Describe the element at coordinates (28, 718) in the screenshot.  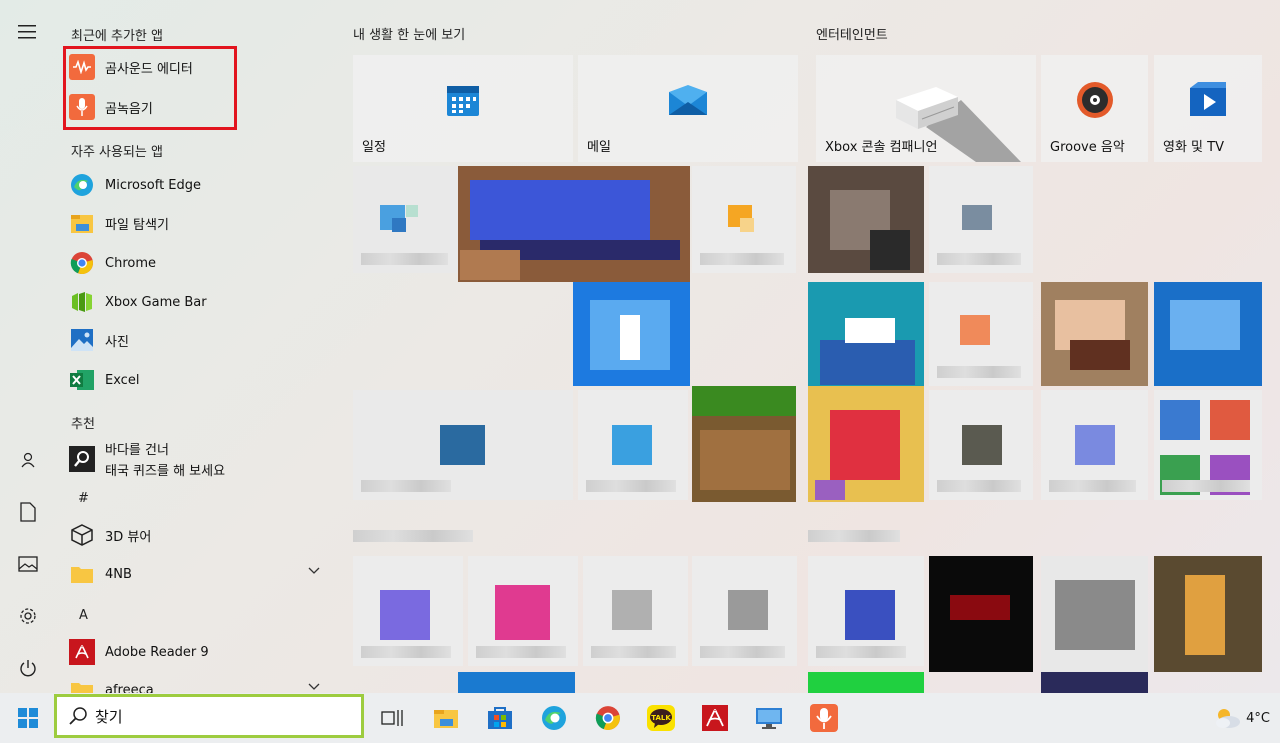
I see `start-button` at that location.